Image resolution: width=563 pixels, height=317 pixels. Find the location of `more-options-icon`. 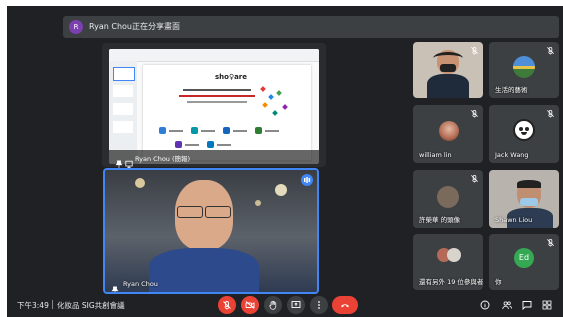

more-options-icon is located at coordinates (319, 305).